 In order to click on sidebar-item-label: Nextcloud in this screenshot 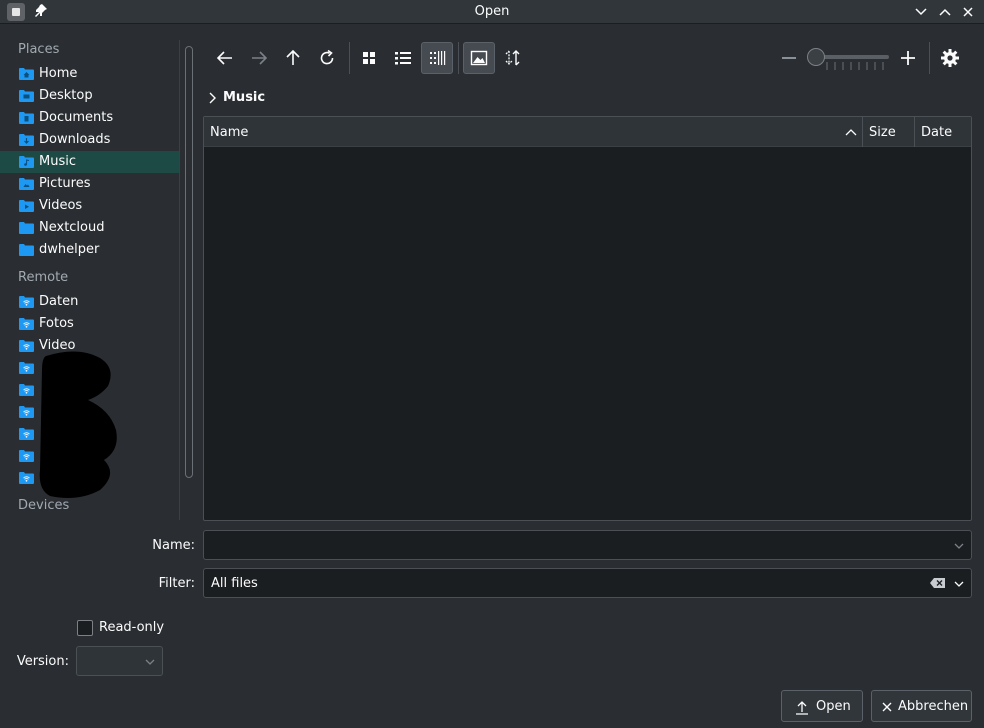, I will do `click(72, 227)`.